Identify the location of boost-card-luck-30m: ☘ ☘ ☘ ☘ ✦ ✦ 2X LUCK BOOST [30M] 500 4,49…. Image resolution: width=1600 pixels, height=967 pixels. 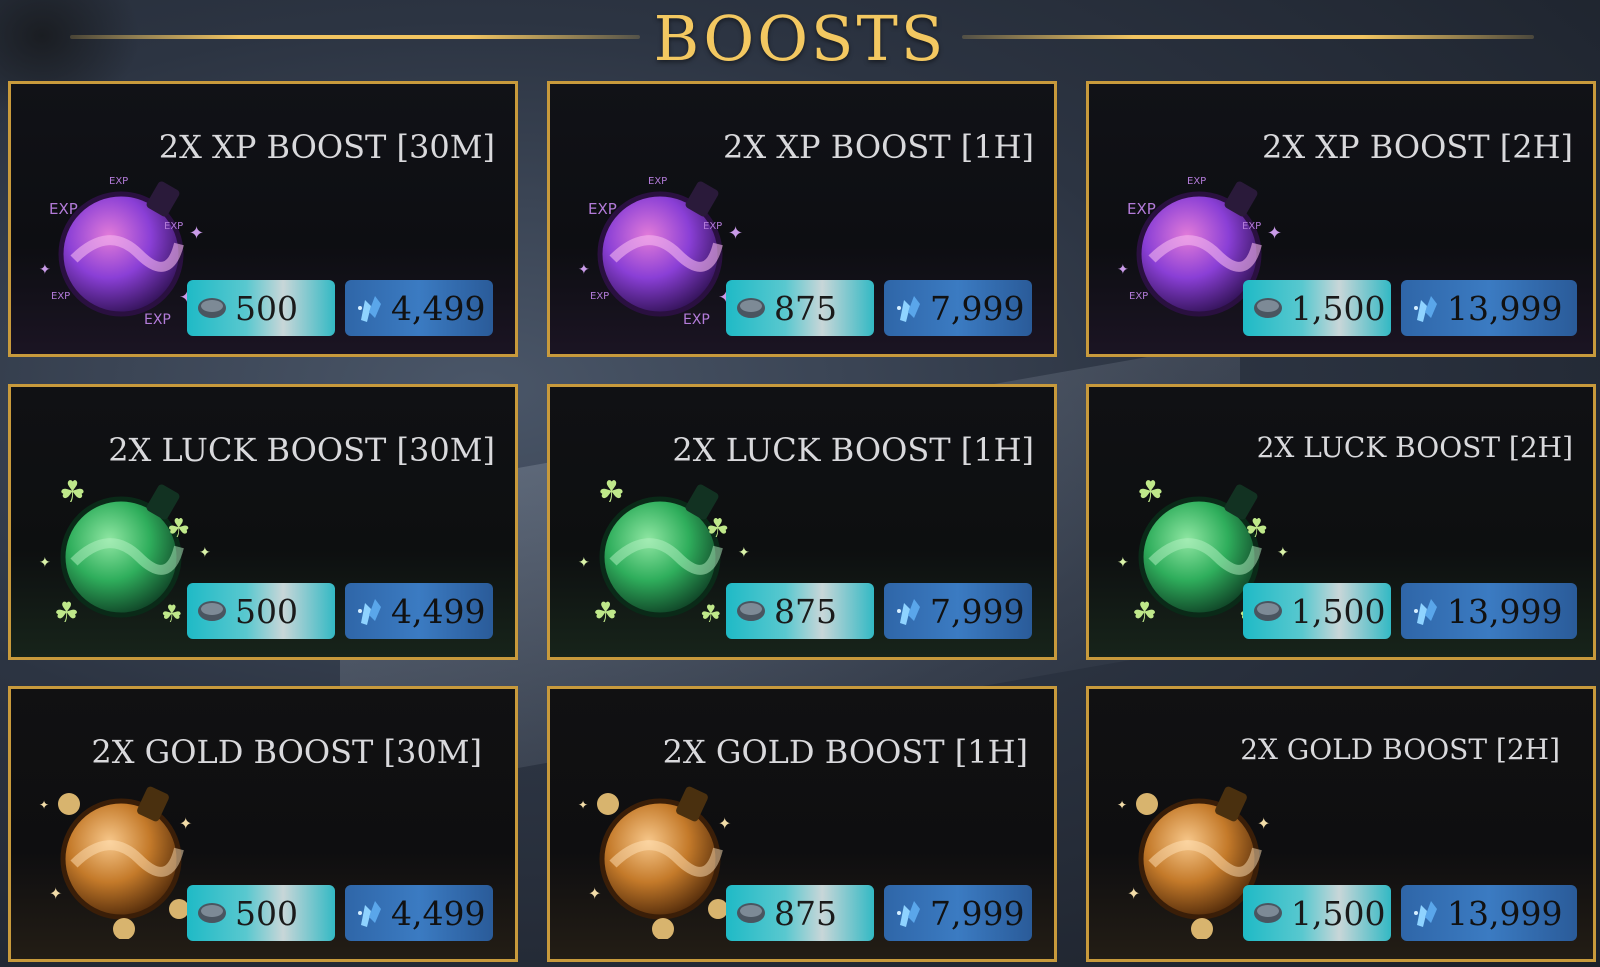
(263, 522).